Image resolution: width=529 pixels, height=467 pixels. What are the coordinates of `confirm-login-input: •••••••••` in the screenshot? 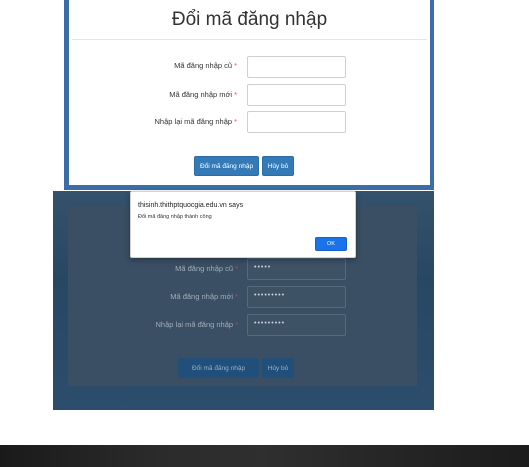 It's located at (296, 325).